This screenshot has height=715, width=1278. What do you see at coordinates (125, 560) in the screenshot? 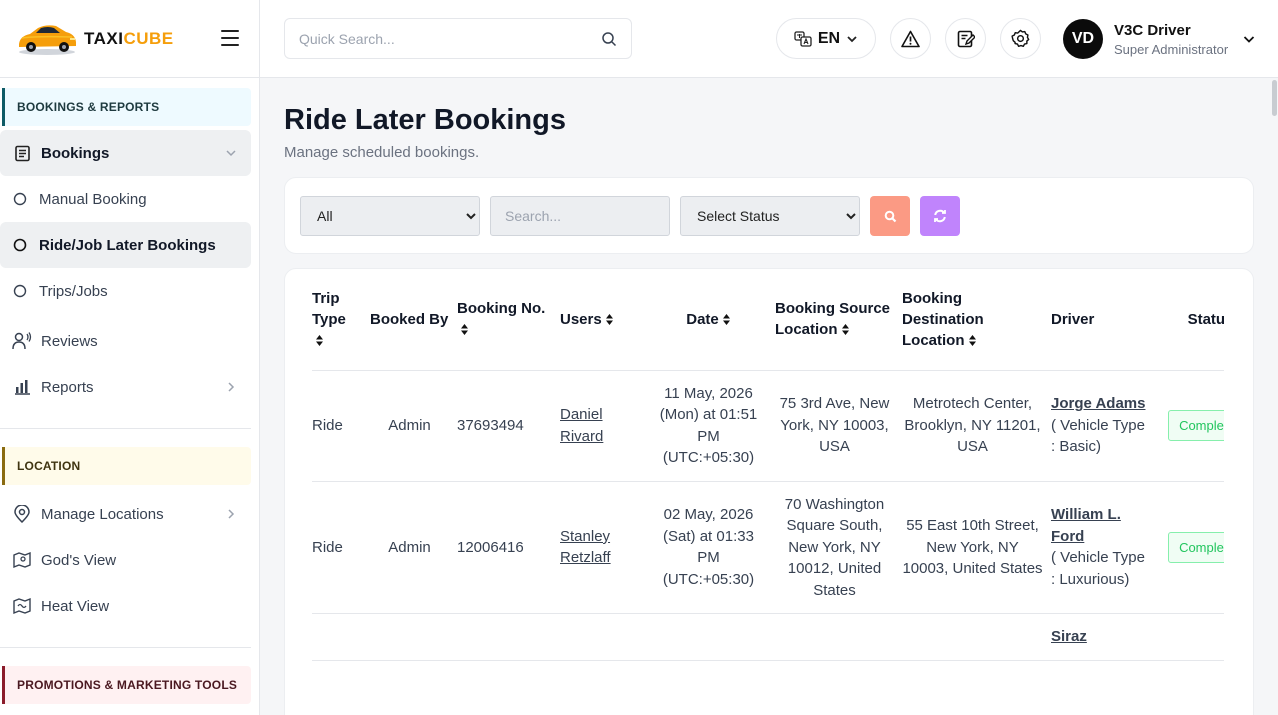
I see `sidebar-item-gods-view: God's View` at bounding box center [125, 560].